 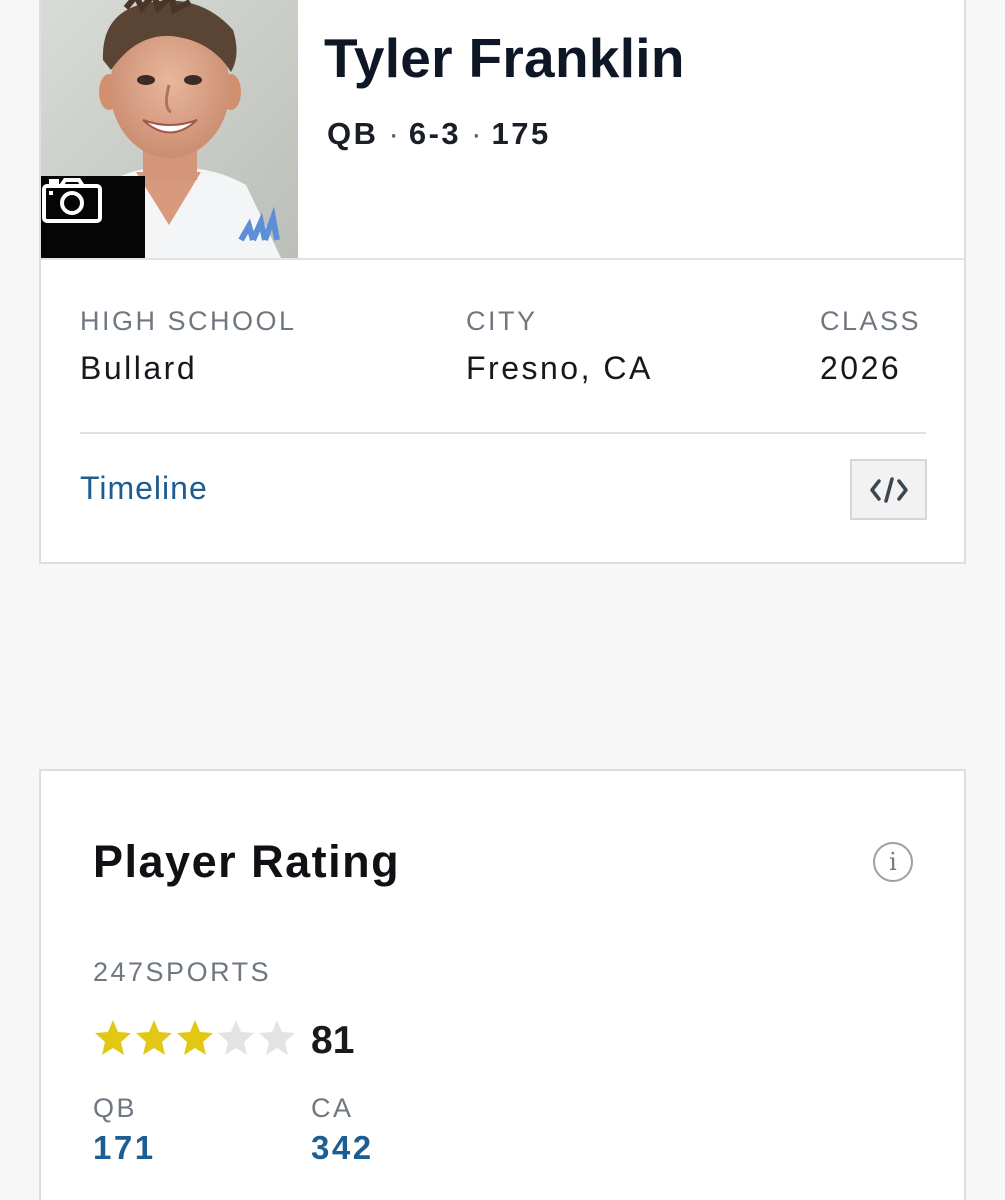 I want to click on class-value: 2026, so click(x=861, y=368).